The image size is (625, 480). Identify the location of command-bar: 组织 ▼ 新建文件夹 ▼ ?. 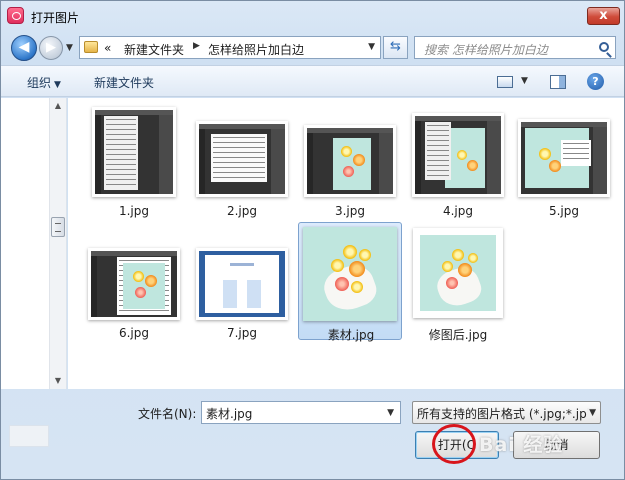
(312, 81).